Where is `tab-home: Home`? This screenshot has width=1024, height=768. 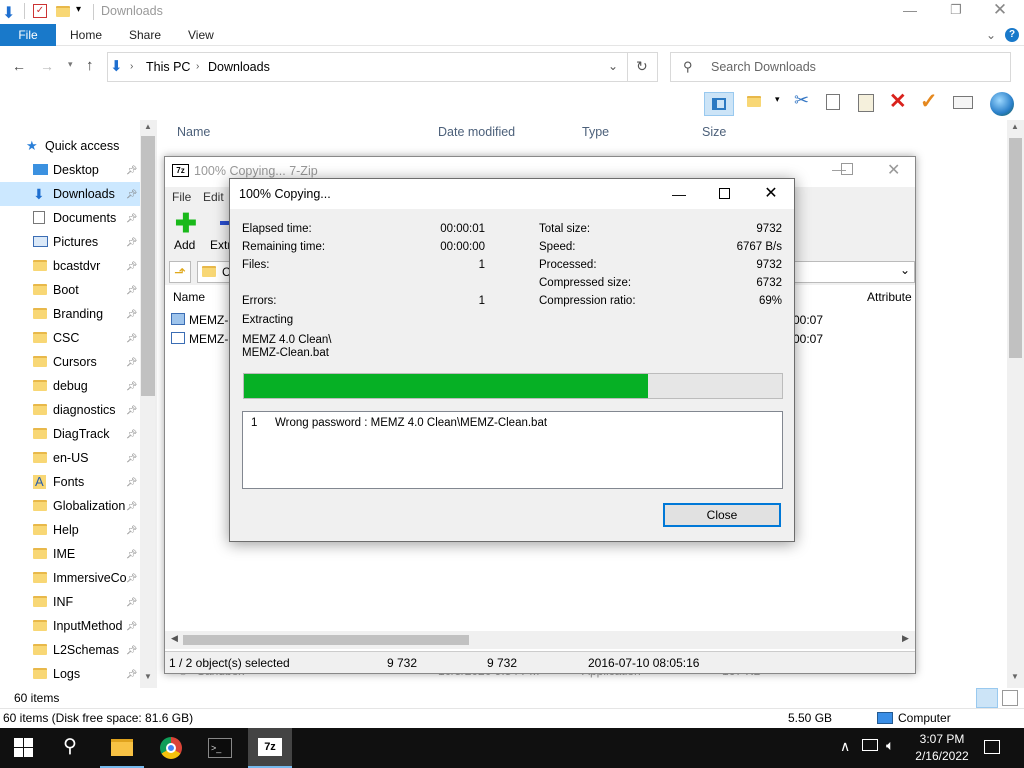 tab-home: Home is located at coordinates (86, 35).